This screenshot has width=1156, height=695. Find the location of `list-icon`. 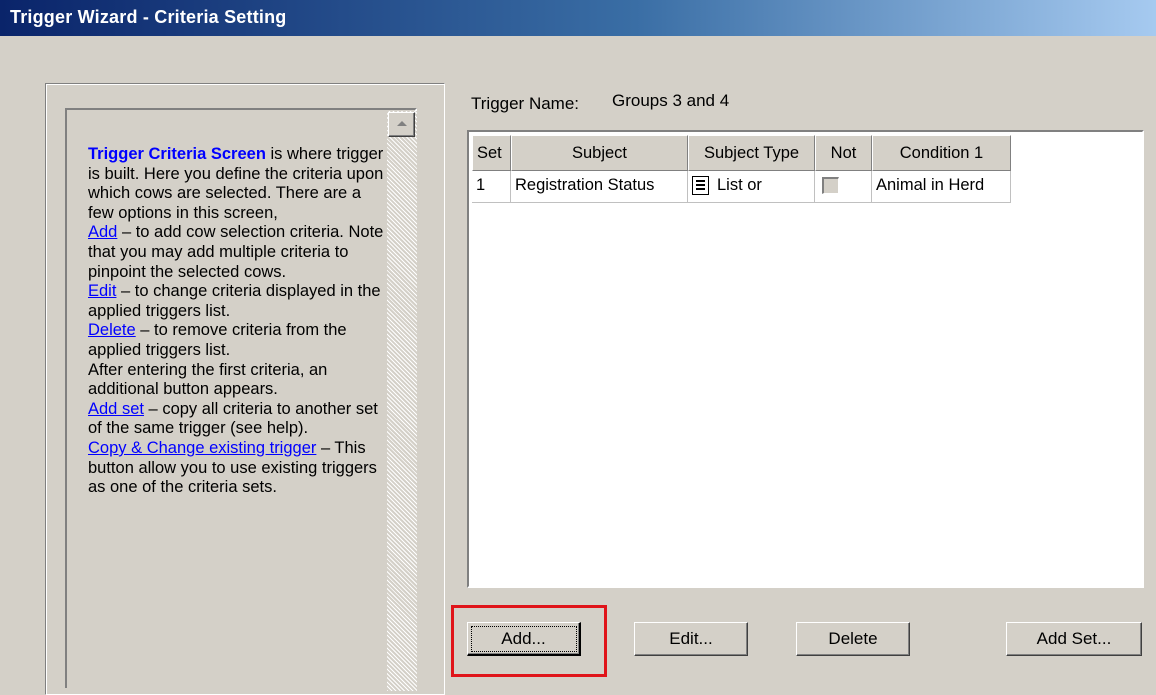

list-icon is located at coordinates (700, 186).